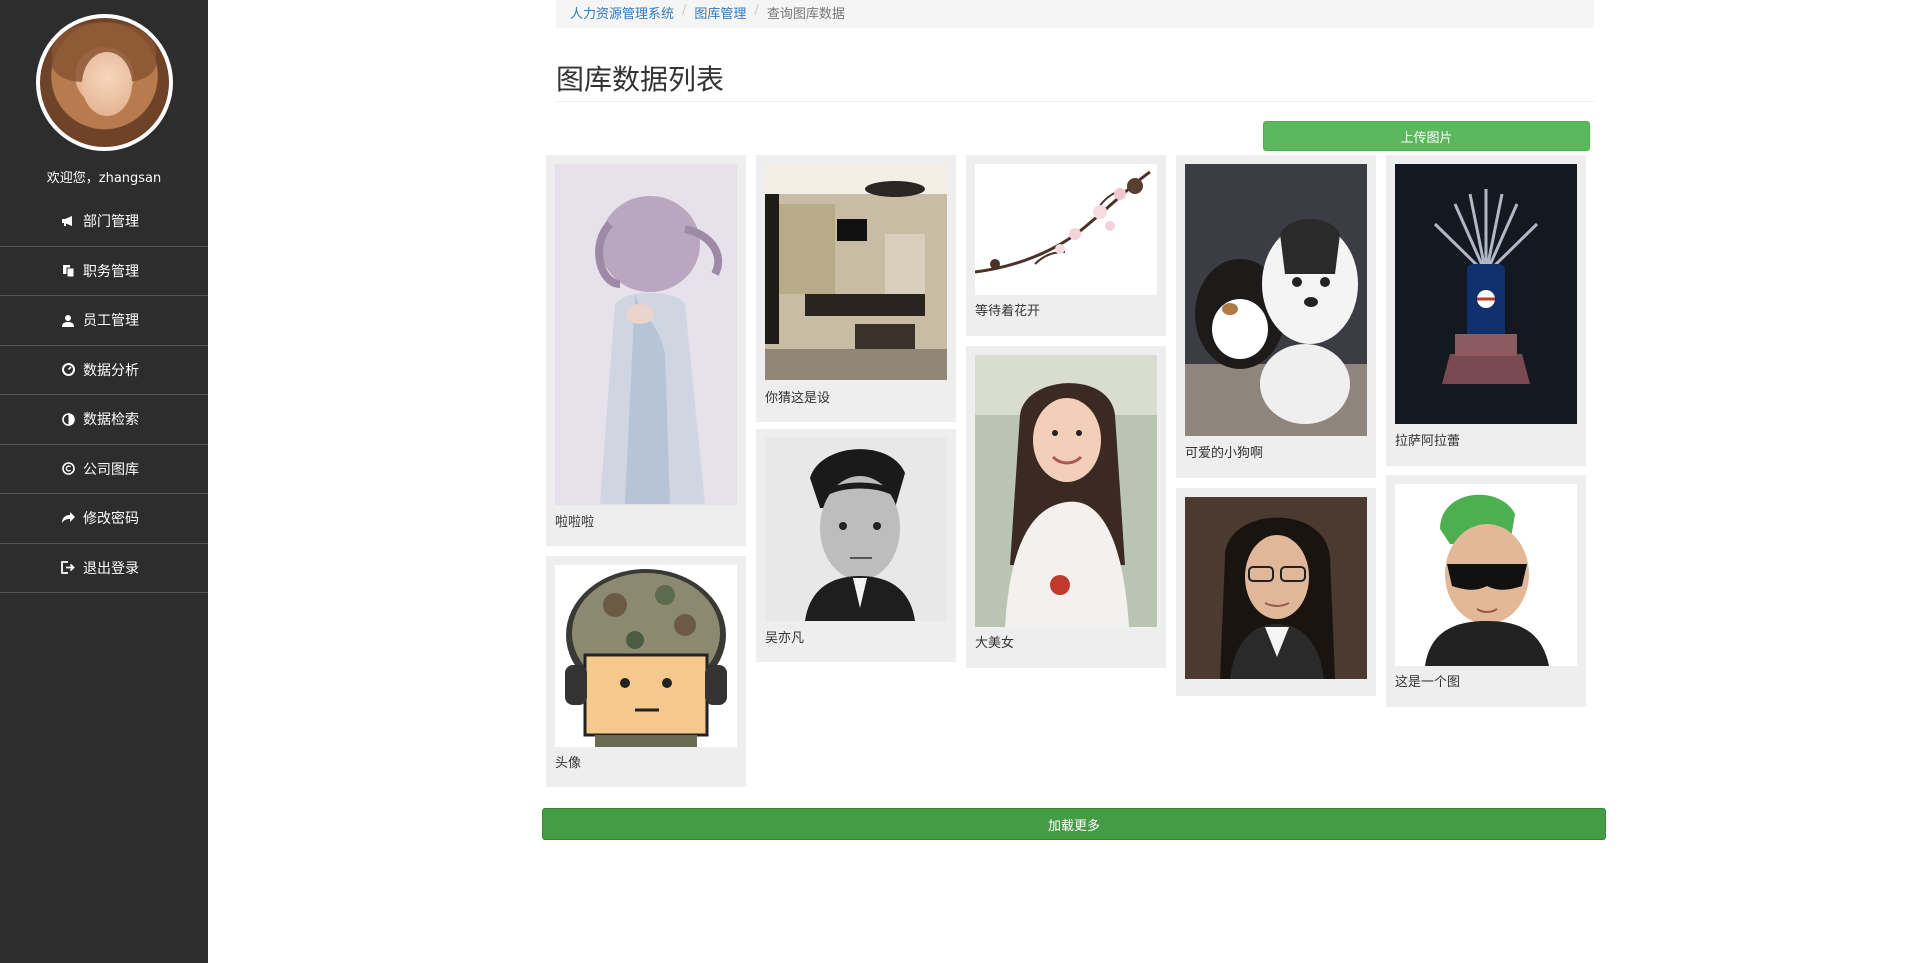 The image size is (1909, 963). I want to click on breadcrumb: 人力资源管理系统 / 图库管理 / 查询图库数据, so click(1075, 14).